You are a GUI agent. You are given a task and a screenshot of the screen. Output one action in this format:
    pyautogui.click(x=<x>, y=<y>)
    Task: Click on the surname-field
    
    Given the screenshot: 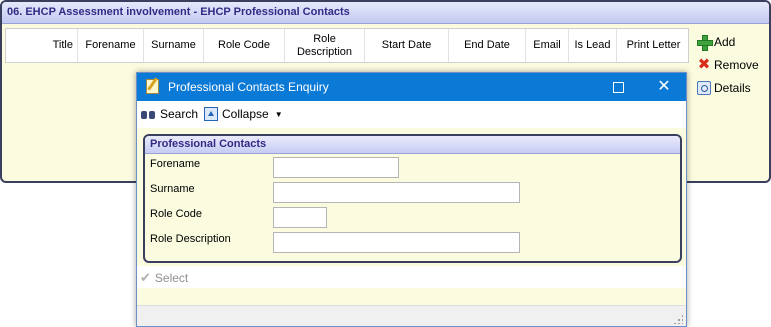 What is the action you would take?
    pyautogui.click(x=396, y=192)
    